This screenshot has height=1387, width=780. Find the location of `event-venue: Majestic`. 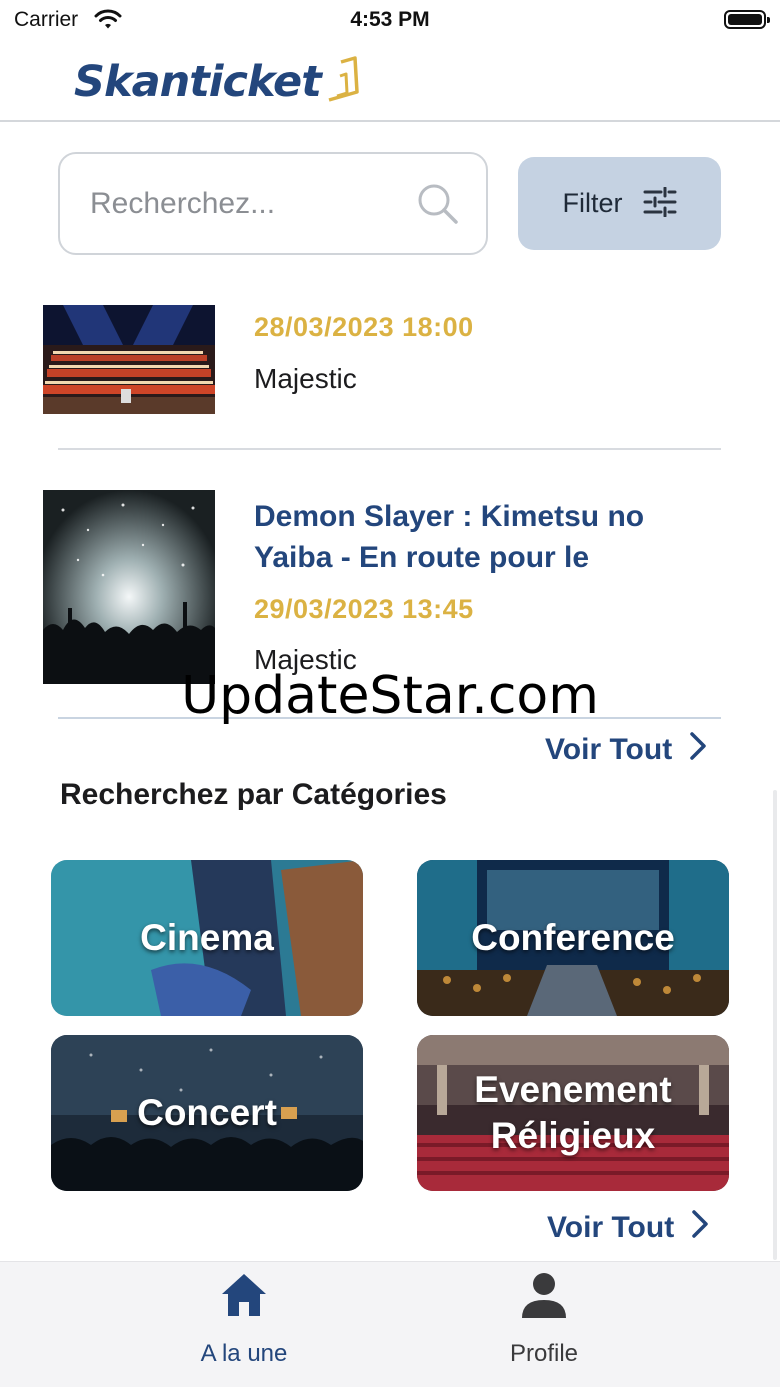

event-venue: Majestic is located at coordinates (305, 378).